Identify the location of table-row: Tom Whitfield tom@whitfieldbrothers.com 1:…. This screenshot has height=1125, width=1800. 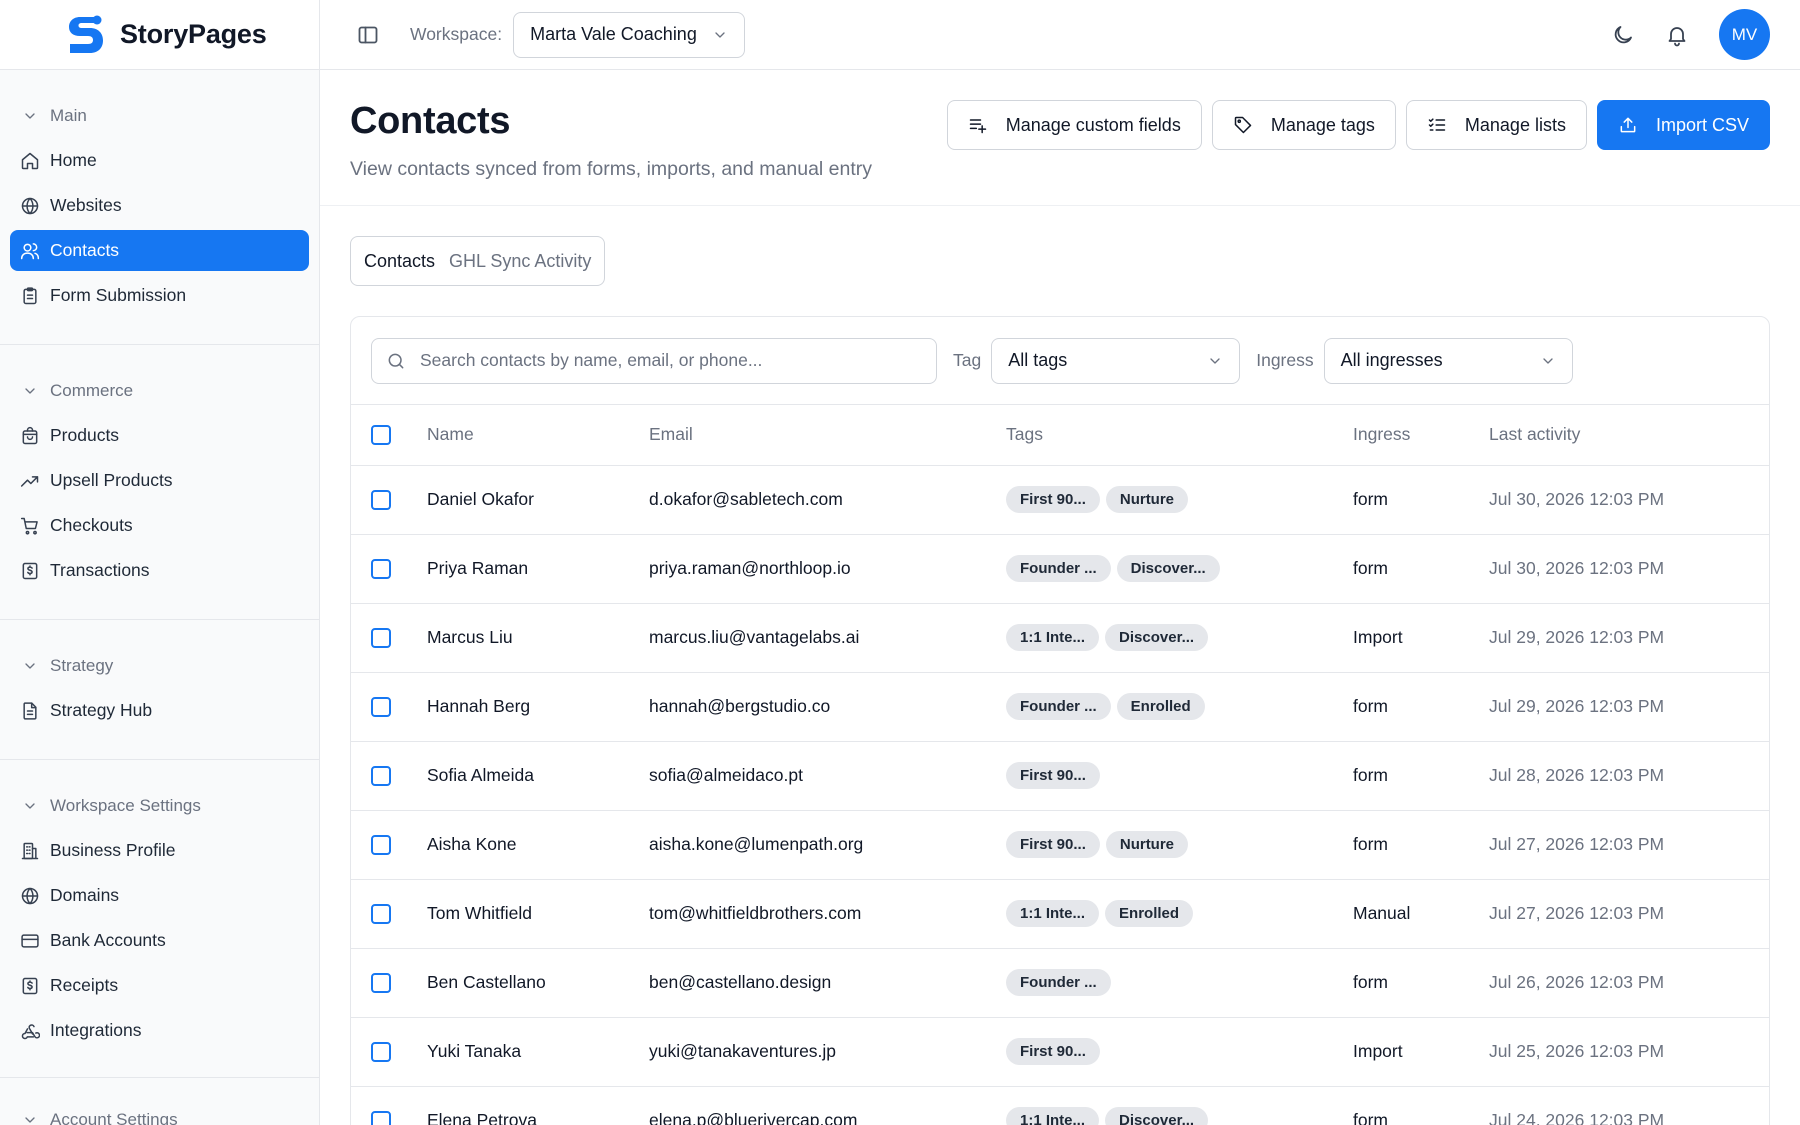
(1060, 913).